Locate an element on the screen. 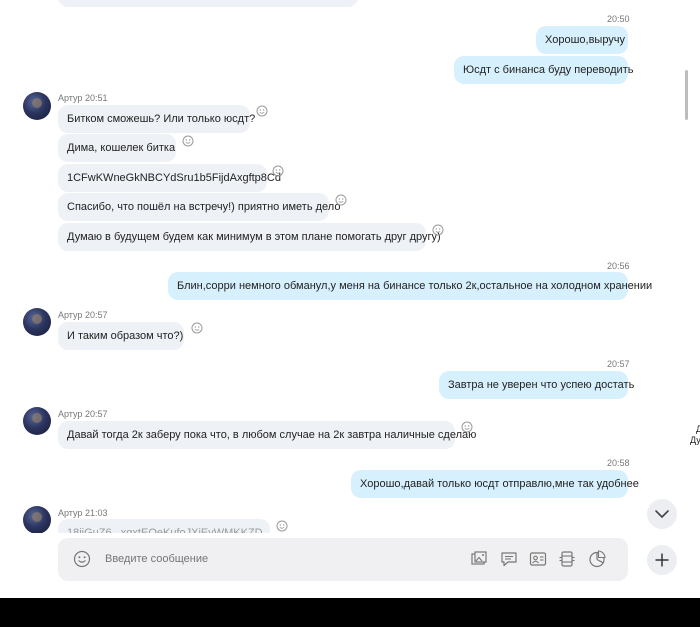 Image resolution: width=700 pixels, height=627 pixels. scrollbar-thumb is located at coordinates (686, 95).